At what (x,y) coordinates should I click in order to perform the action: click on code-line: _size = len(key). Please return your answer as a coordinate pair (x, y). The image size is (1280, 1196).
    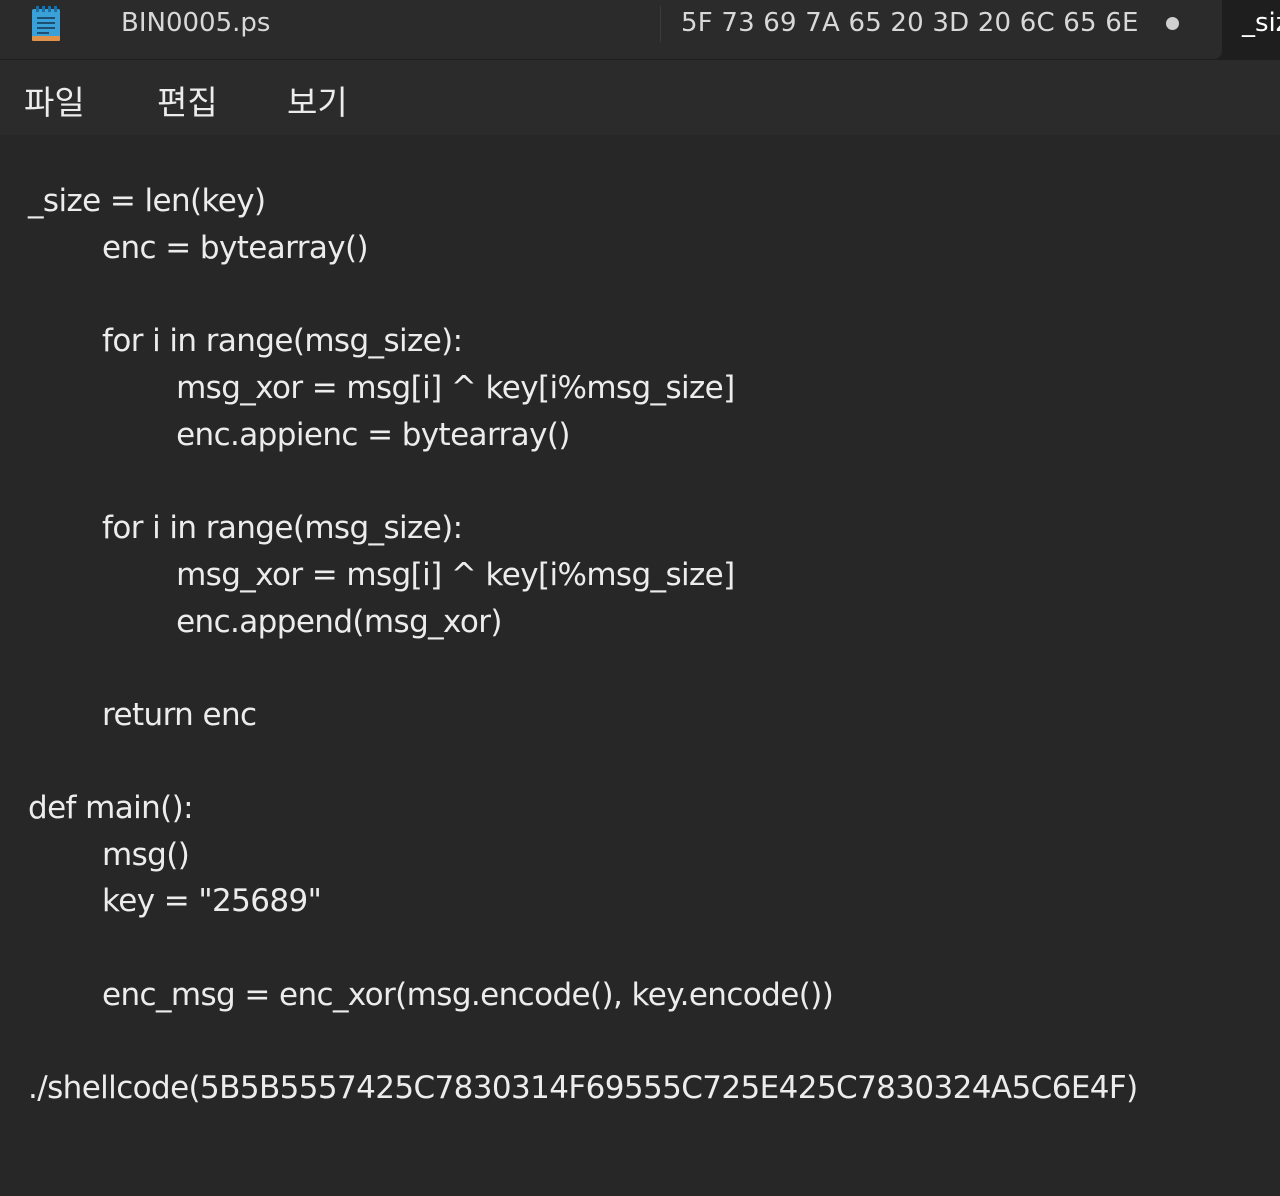
    Looking at the image, I should click on (147, 201).